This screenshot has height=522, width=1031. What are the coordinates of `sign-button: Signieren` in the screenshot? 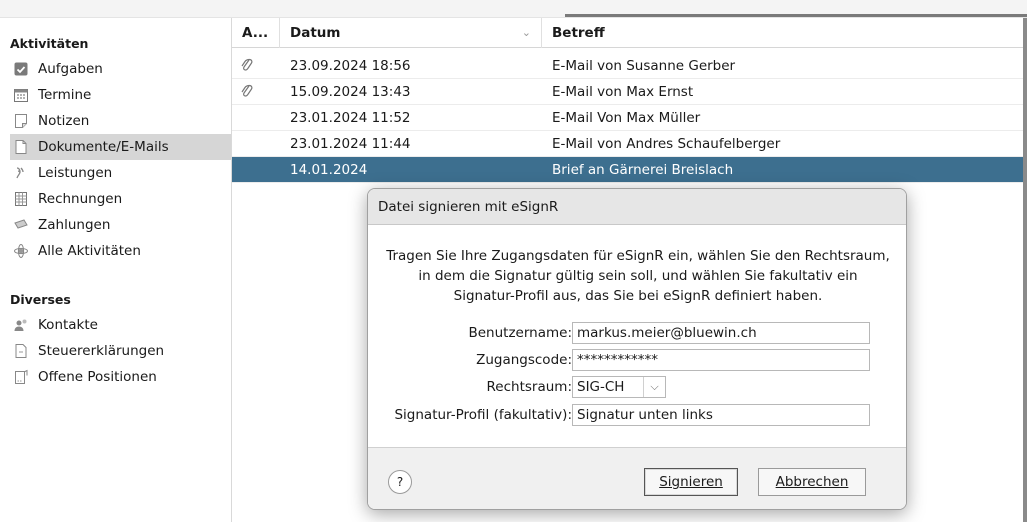 It's located at (691, 482).